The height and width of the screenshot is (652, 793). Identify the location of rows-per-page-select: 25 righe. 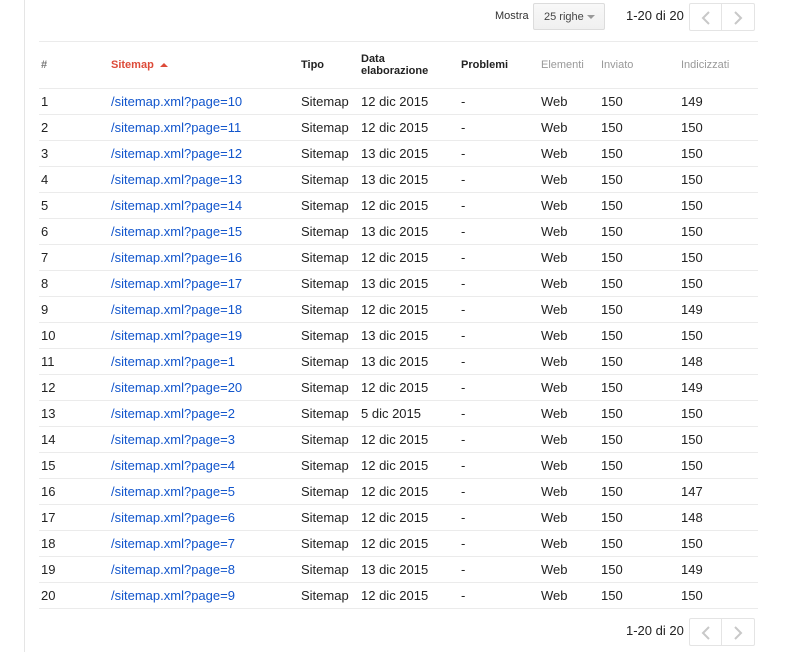
(569, 16).